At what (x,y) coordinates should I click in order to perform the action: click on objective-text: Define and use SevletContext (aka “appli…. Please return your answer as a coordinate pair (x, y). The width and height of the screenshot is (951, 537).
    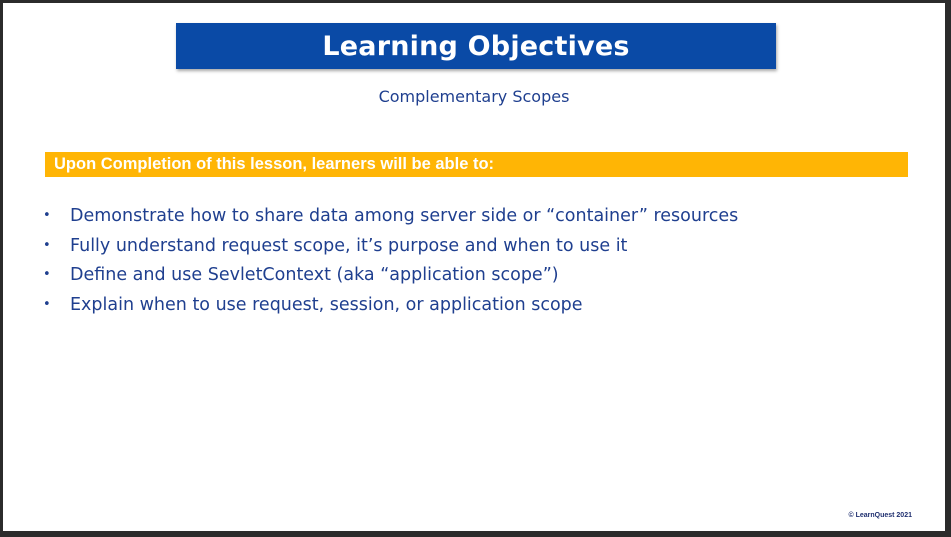
    Looking at the image, I should click on (314, 275).